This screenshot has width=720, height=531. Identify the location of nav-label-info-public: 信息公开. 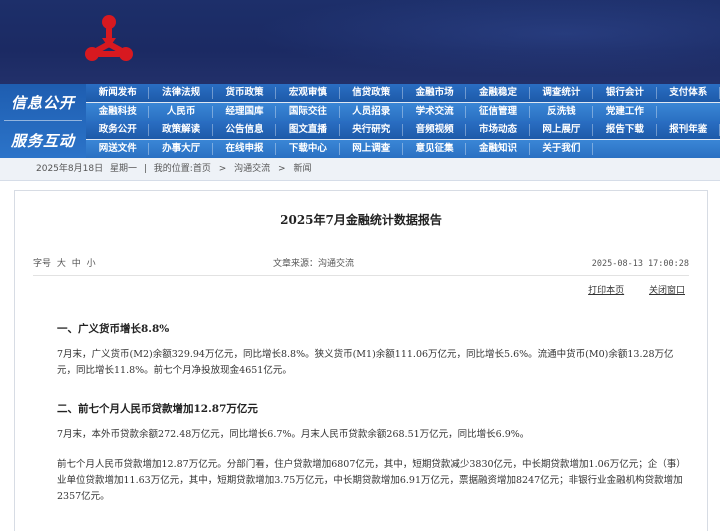
(43, 102).